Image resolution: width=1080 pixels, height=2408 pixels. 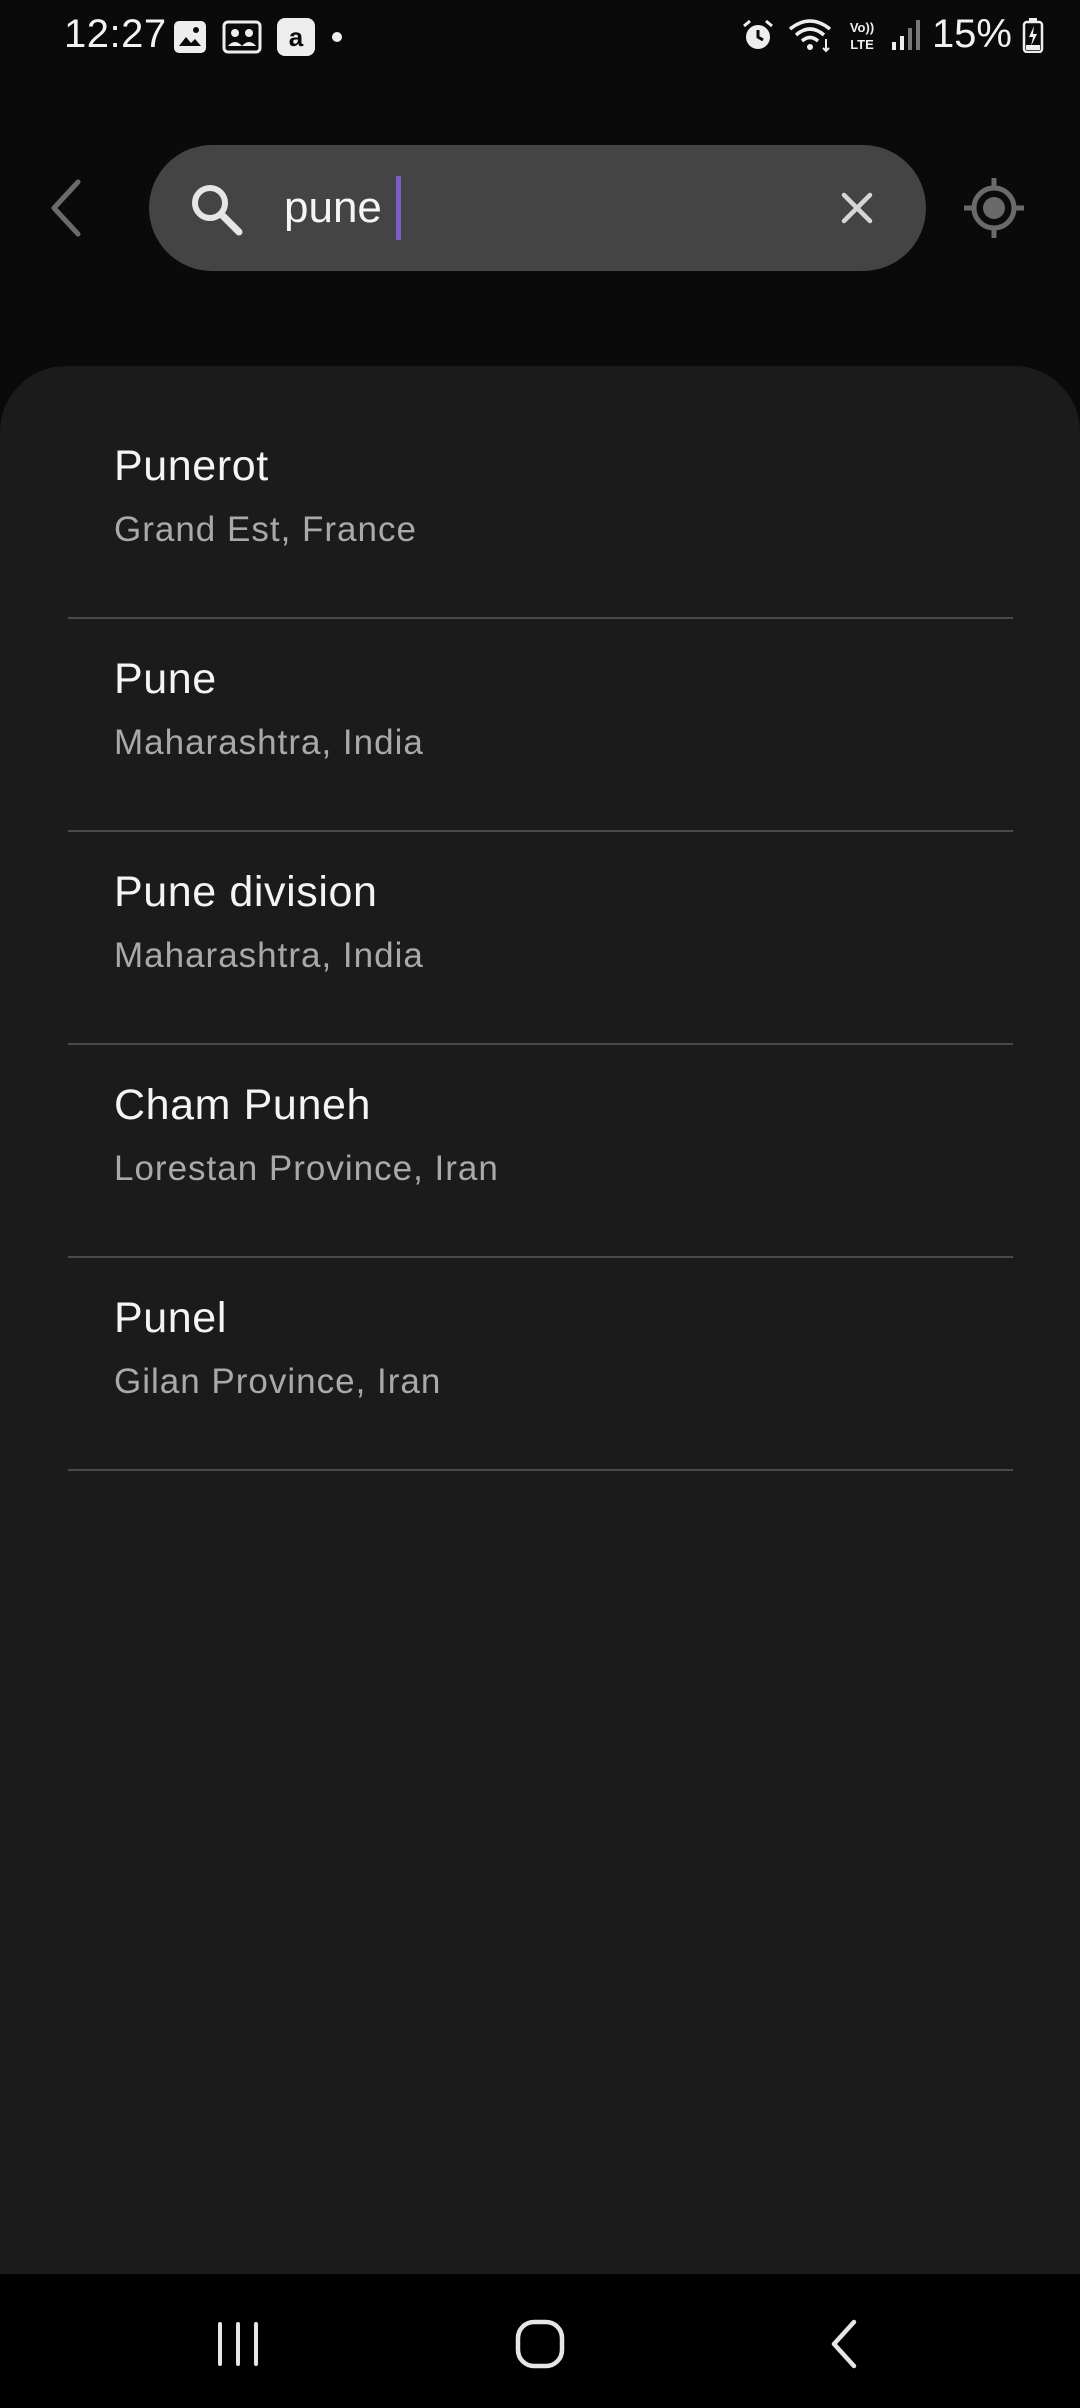 I want to click on back-button, so click(x=66, y=208).